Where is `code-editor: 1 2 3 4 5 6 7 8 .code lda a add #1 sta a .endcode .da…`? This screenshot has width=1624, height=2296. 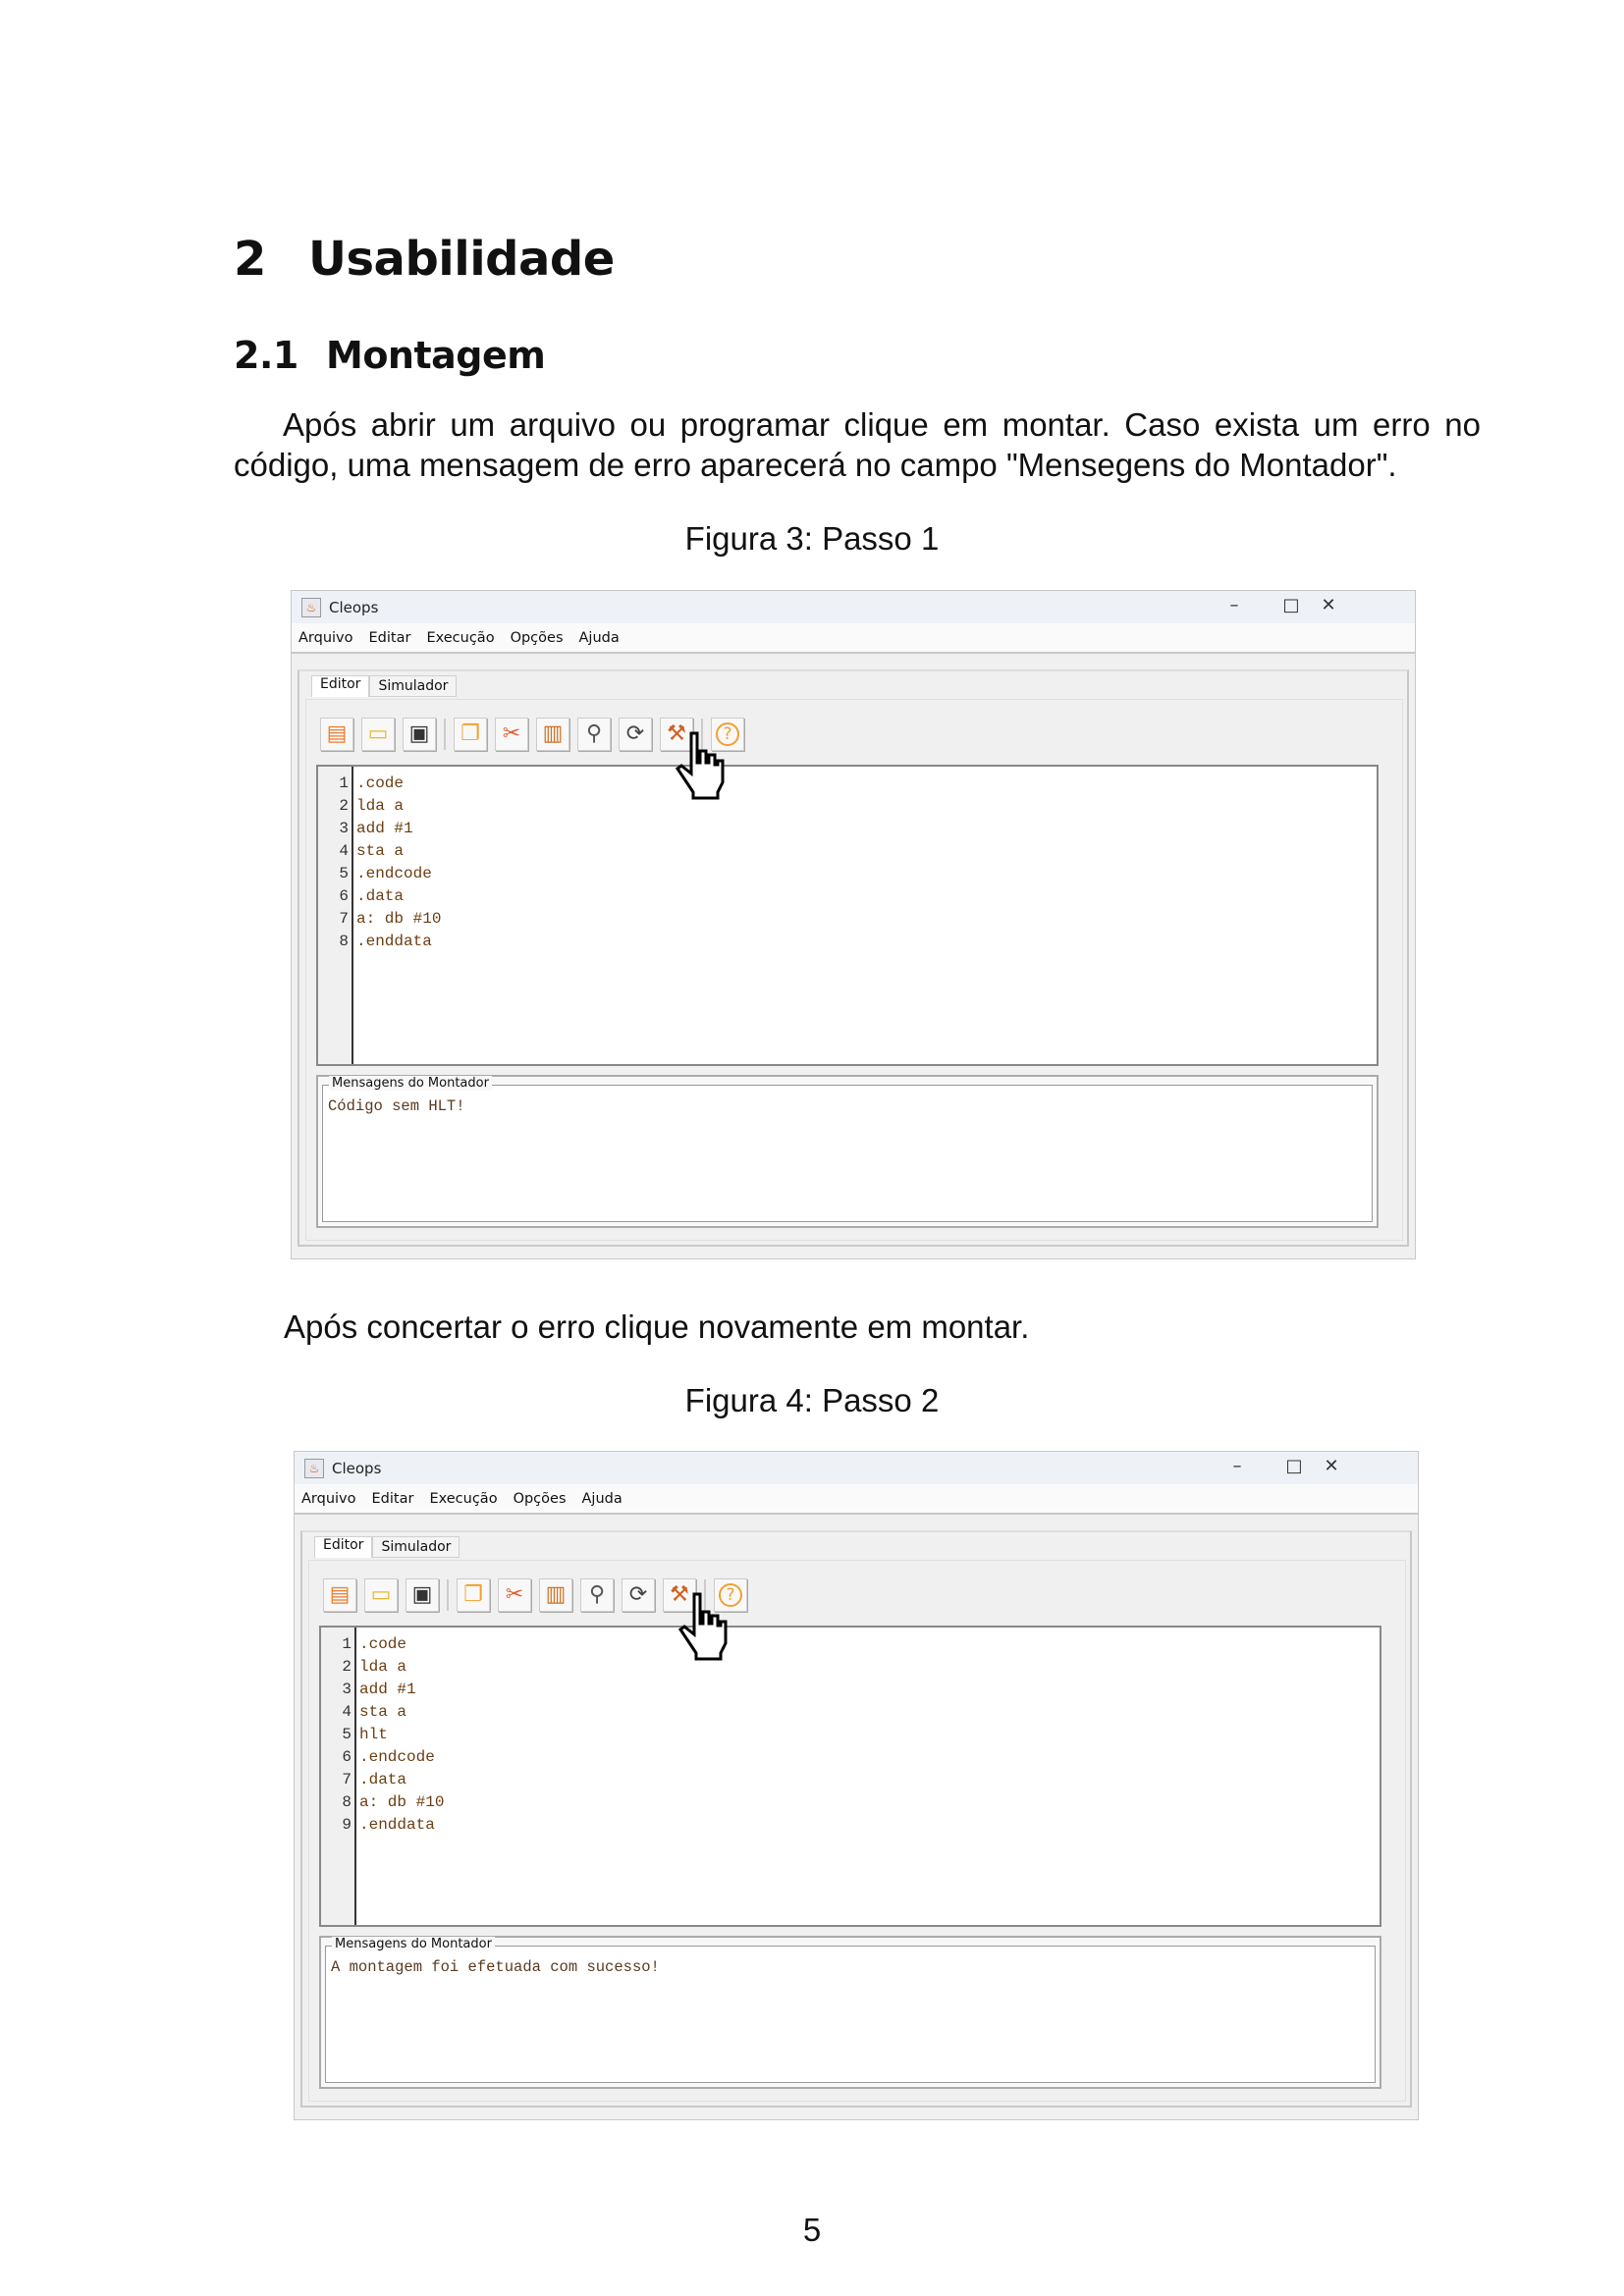 code-editor: 1 2 3 4 5 6 7 8 .code lda a add #1 sta a .endcode .da… is located at coordinates (847, 915).